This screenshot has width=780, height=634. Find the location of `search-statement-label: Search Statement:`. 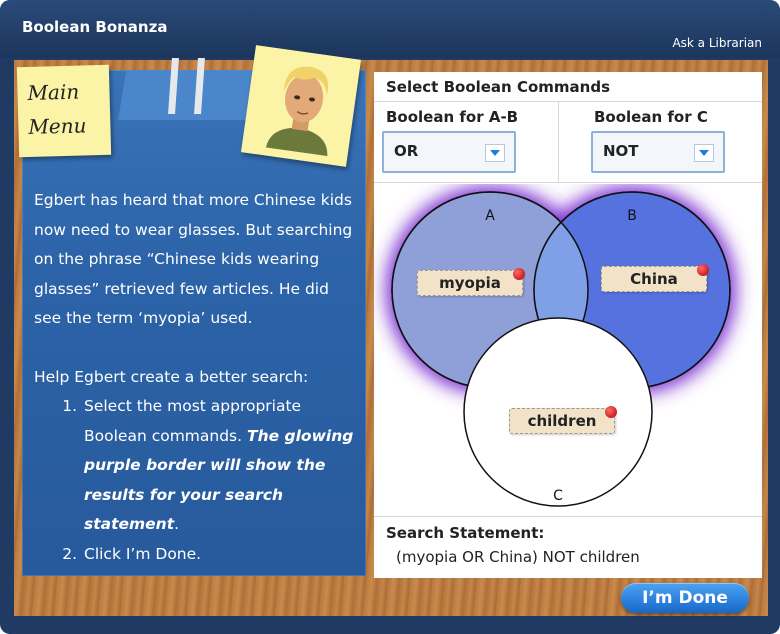

search-statement-label: Search Statement: is located at coordinates (465, 533).